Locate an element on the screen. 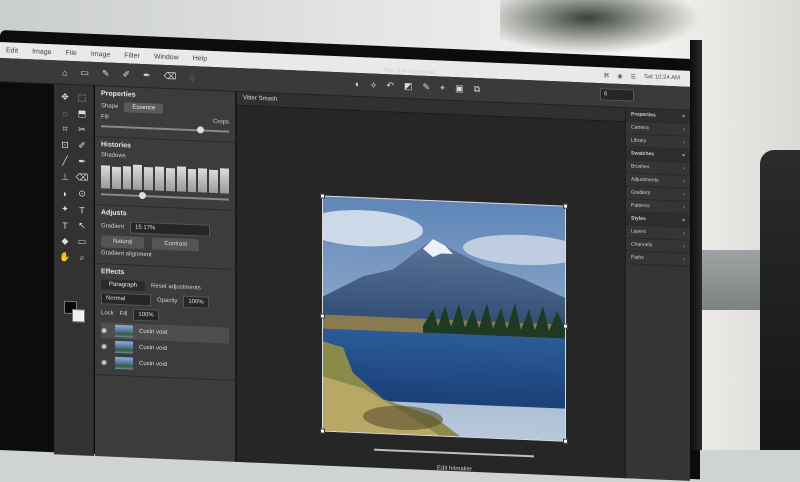 This screenshot has height=482, width=800. fill-slider-handle is located at coordinates (200, 129).